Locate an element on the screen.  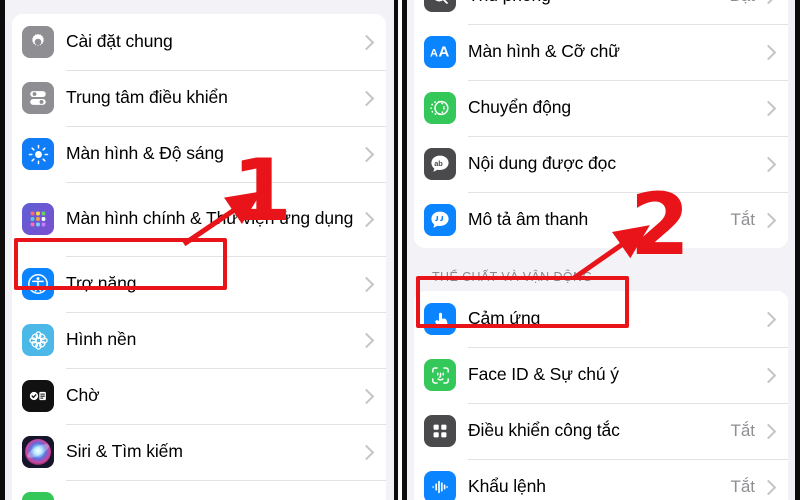
voice-control-icon is located at coordinates (440, 485).